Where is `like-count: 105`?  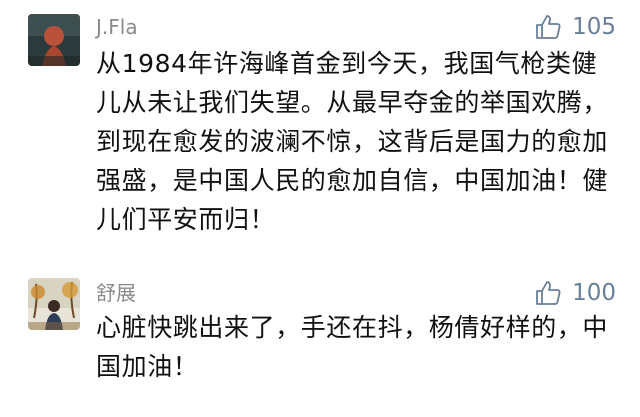 like-count: 105 is located at coordinates (594, 27).